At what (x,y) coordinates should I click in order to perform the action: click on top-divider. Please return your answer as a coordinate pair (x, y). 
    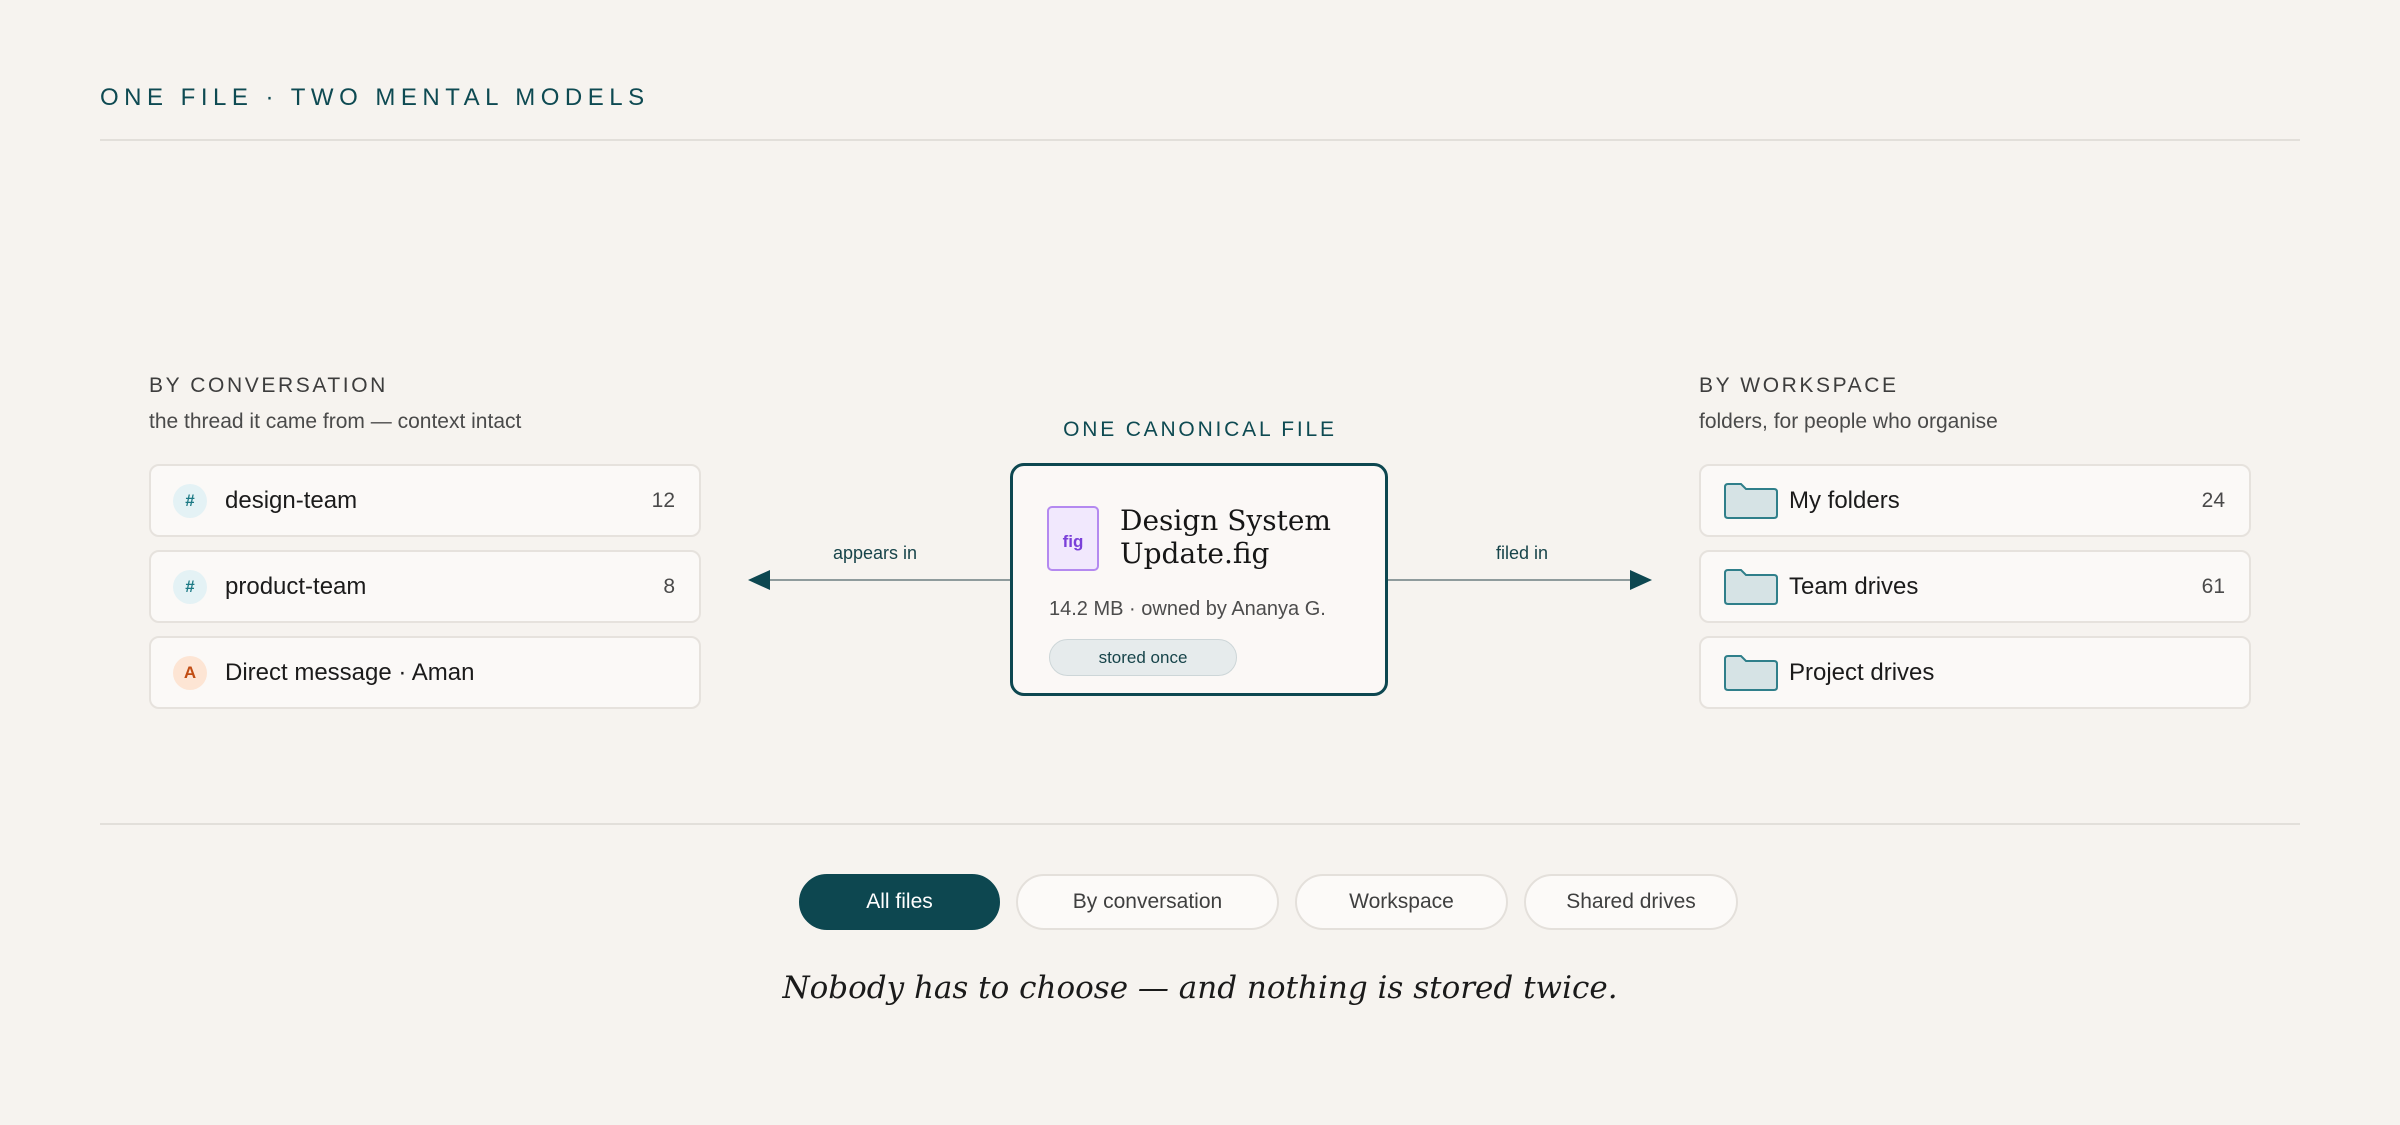
    Looking at the image, I should click on (1200, 140).